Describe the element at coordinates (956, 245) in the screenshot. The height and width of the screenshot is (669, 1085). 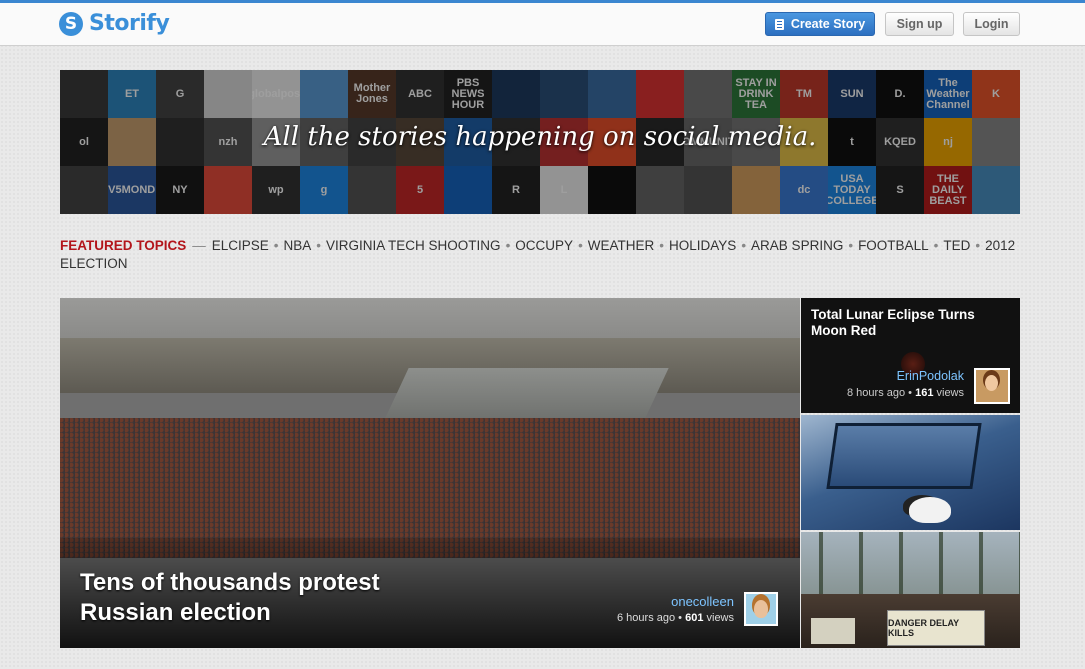
I see `featured-topic-link: TED` at that location.